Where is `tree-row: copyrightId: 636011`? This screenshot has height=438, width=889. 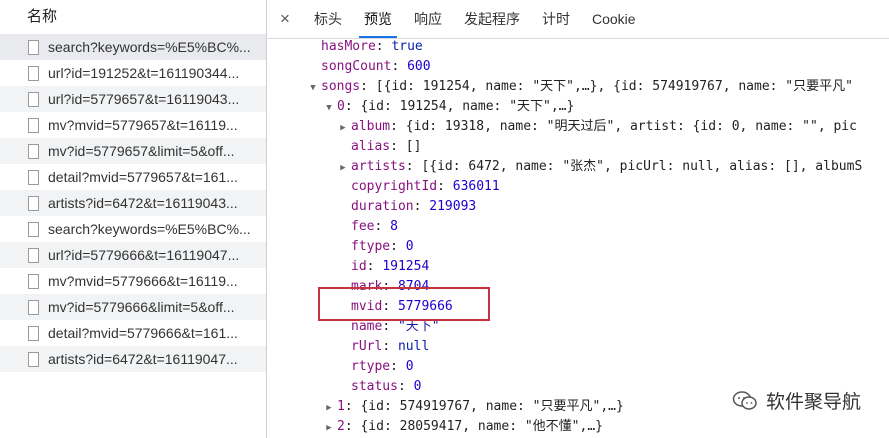 tree-row: copyrightId: 636011 is located at coordinates (425, 186).